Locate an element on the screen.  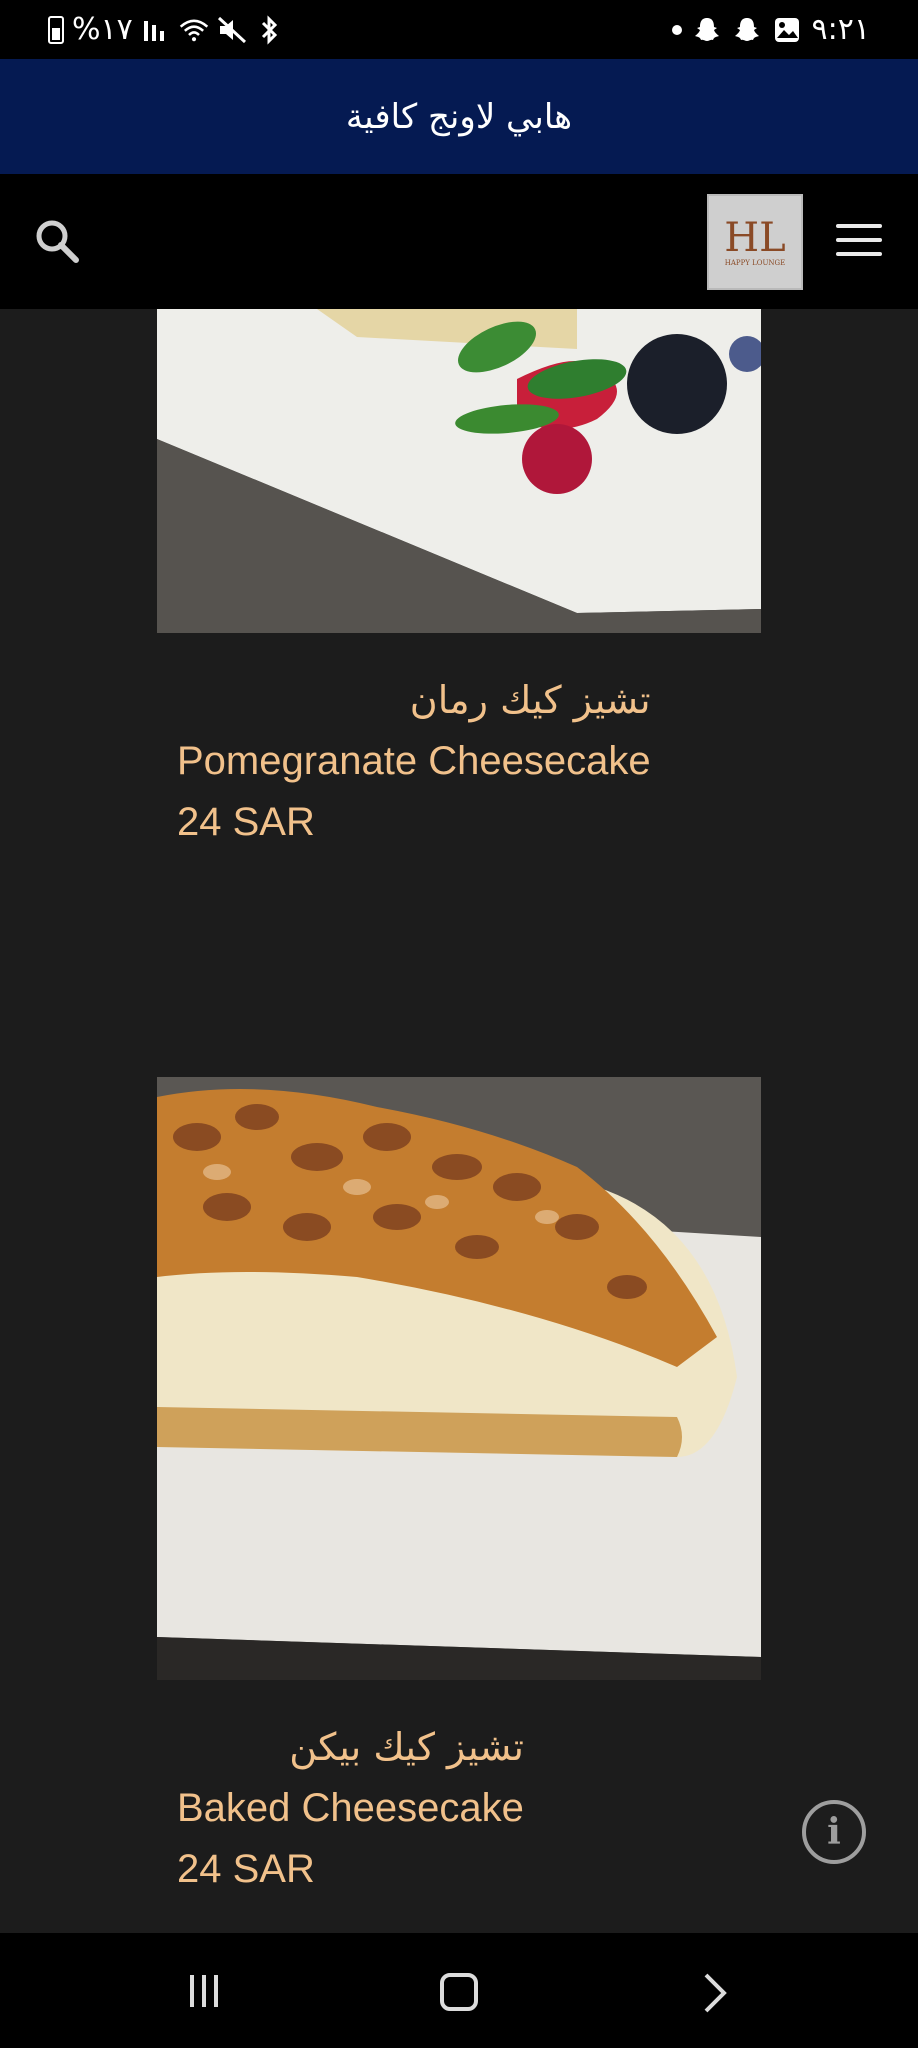
menu-item-name-en: Baked Cheesecake is located at coordinates (350, 1808).